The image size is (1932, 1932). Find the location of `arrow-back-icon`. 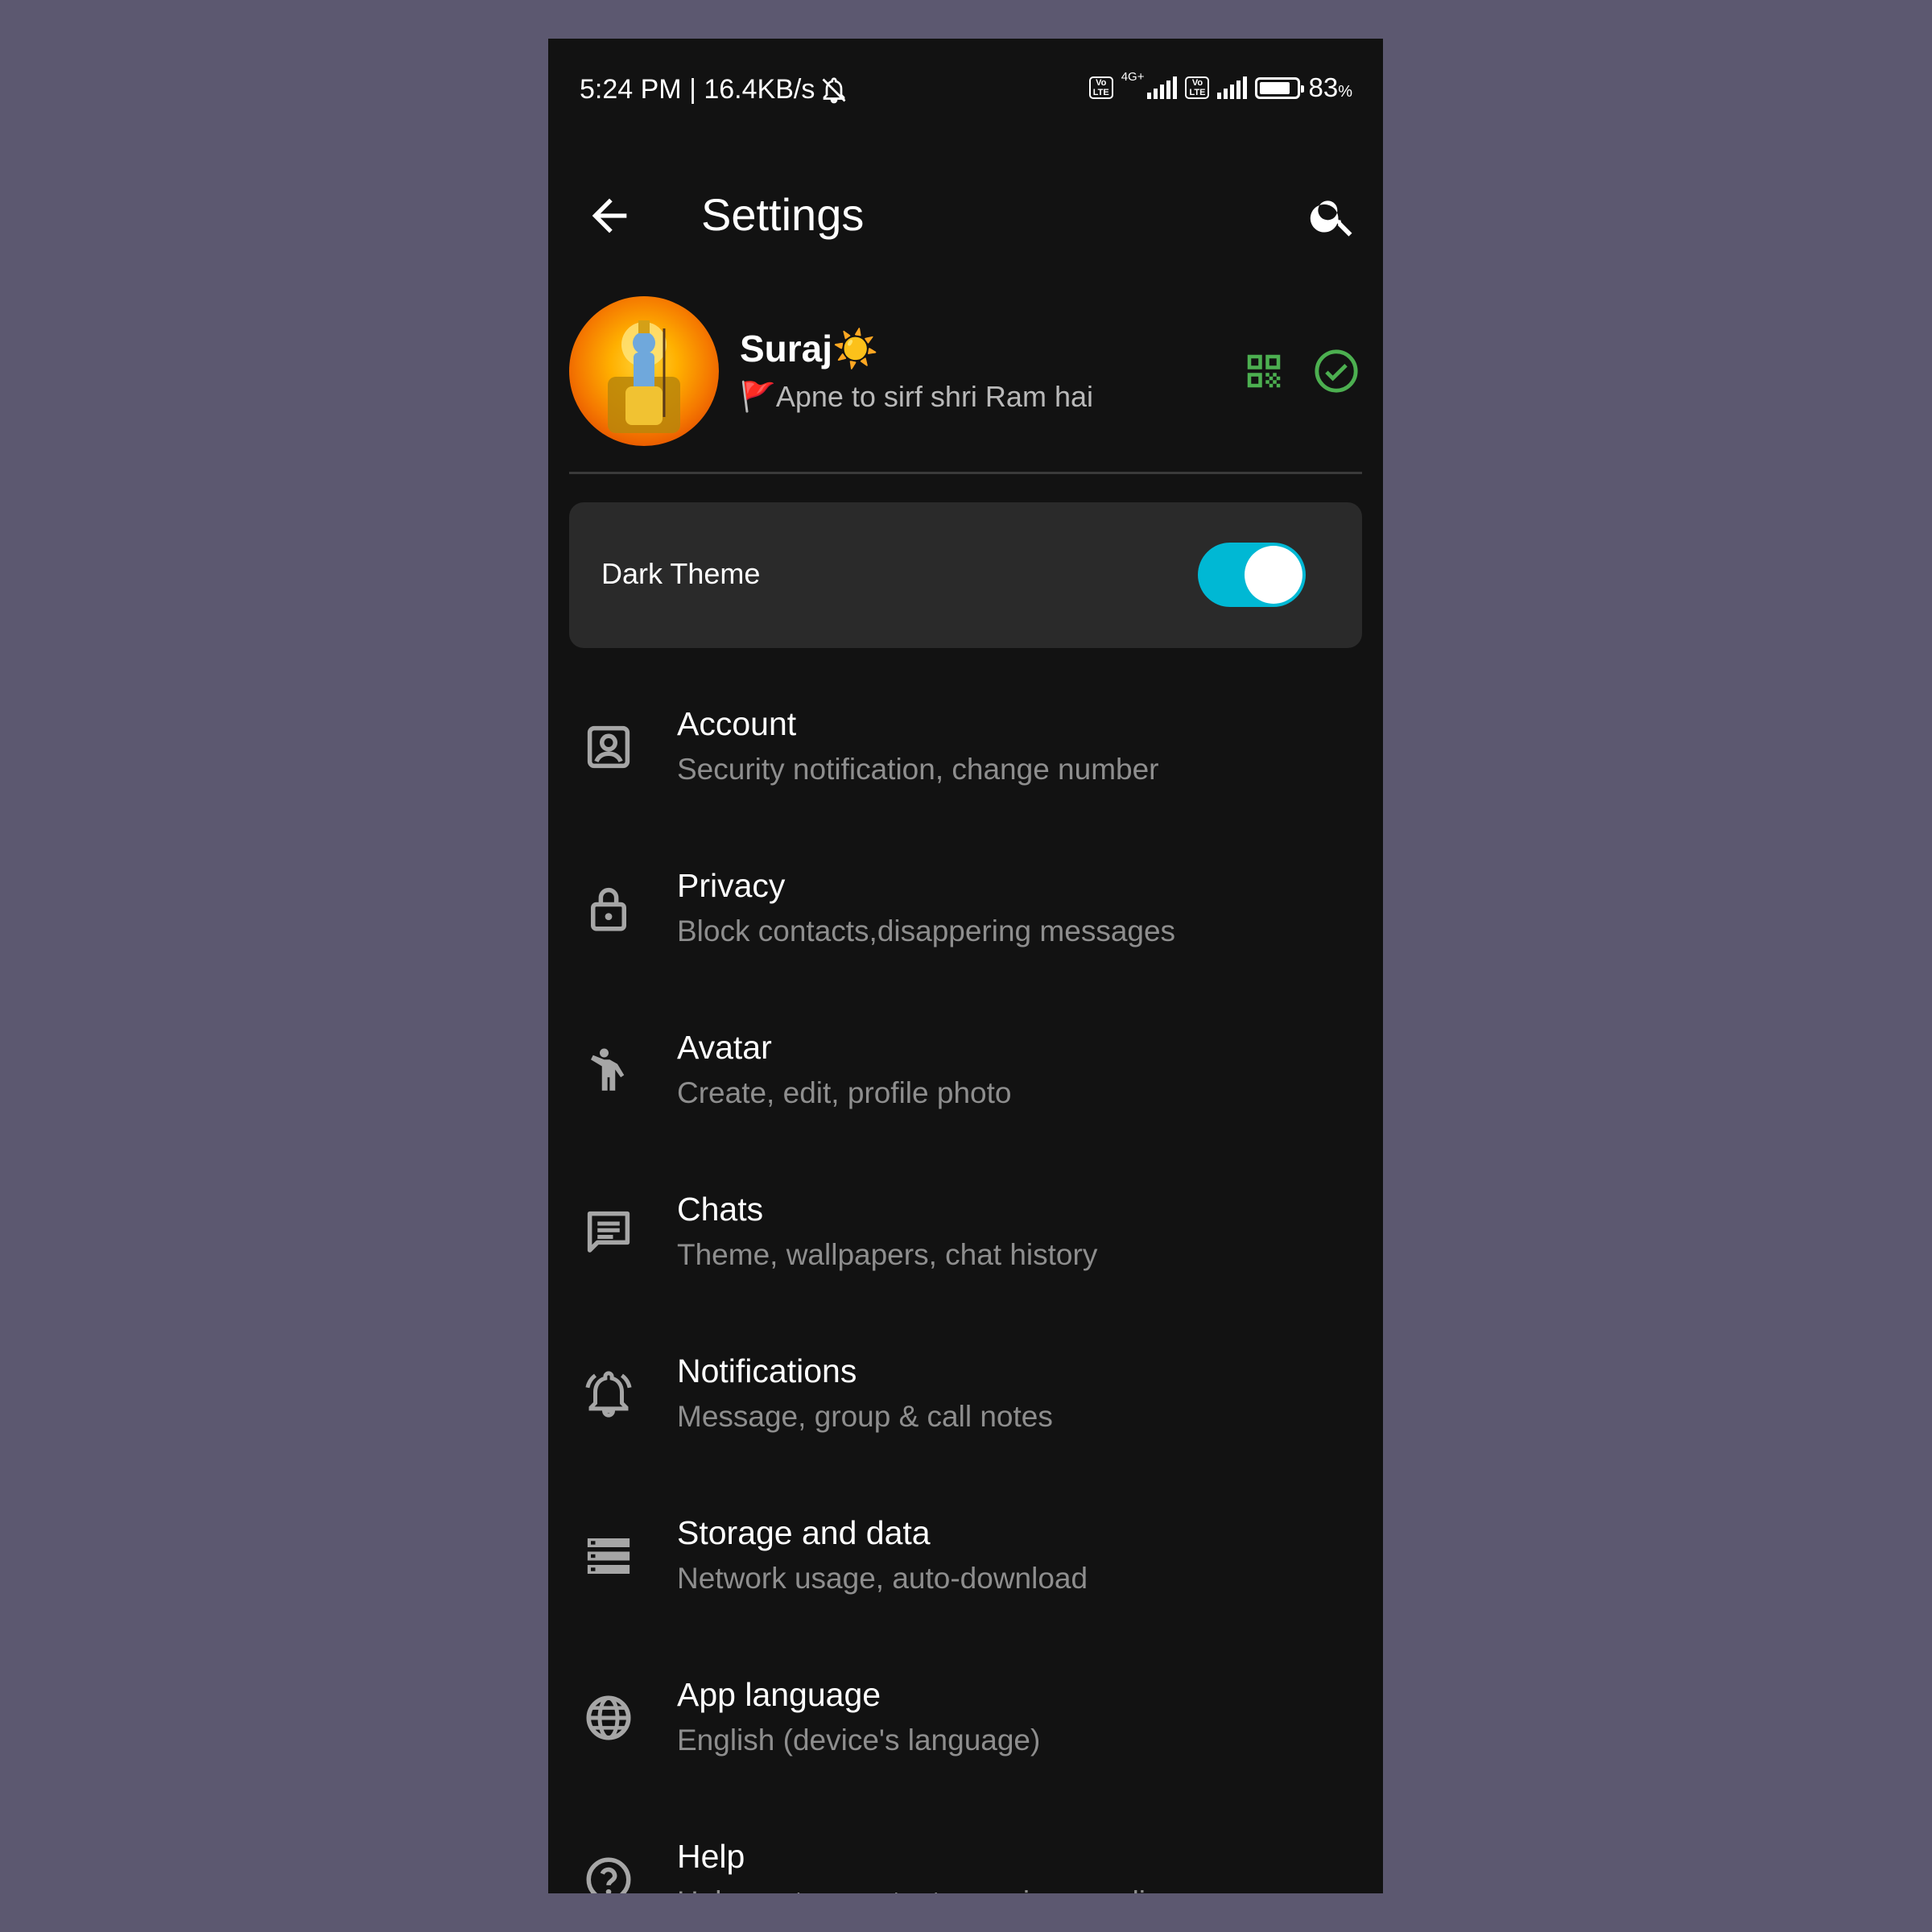

arrow-back-icon is located at coordinates (609, 215).